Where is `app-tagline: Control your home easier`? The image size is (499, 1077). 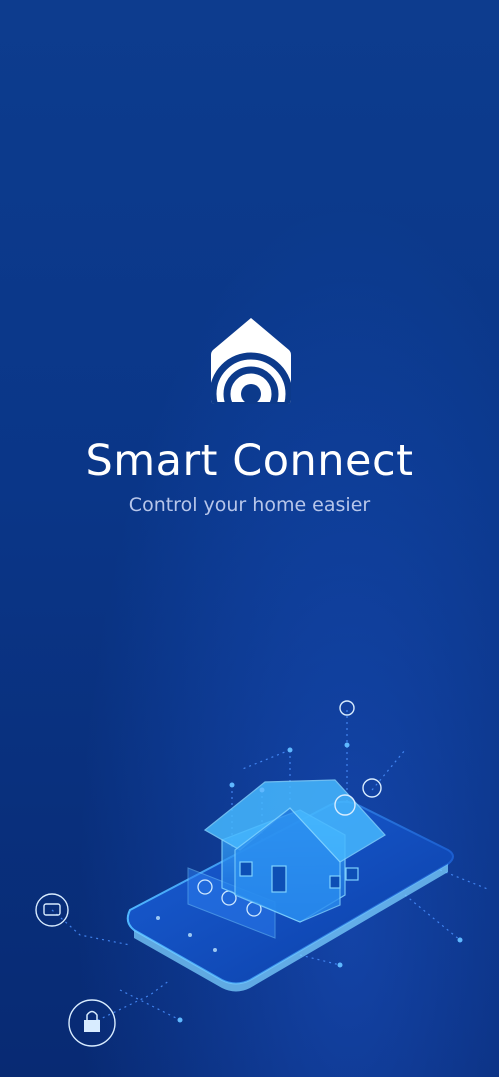 app-tagline: Control your home easier is located at coordinates (249, 505).